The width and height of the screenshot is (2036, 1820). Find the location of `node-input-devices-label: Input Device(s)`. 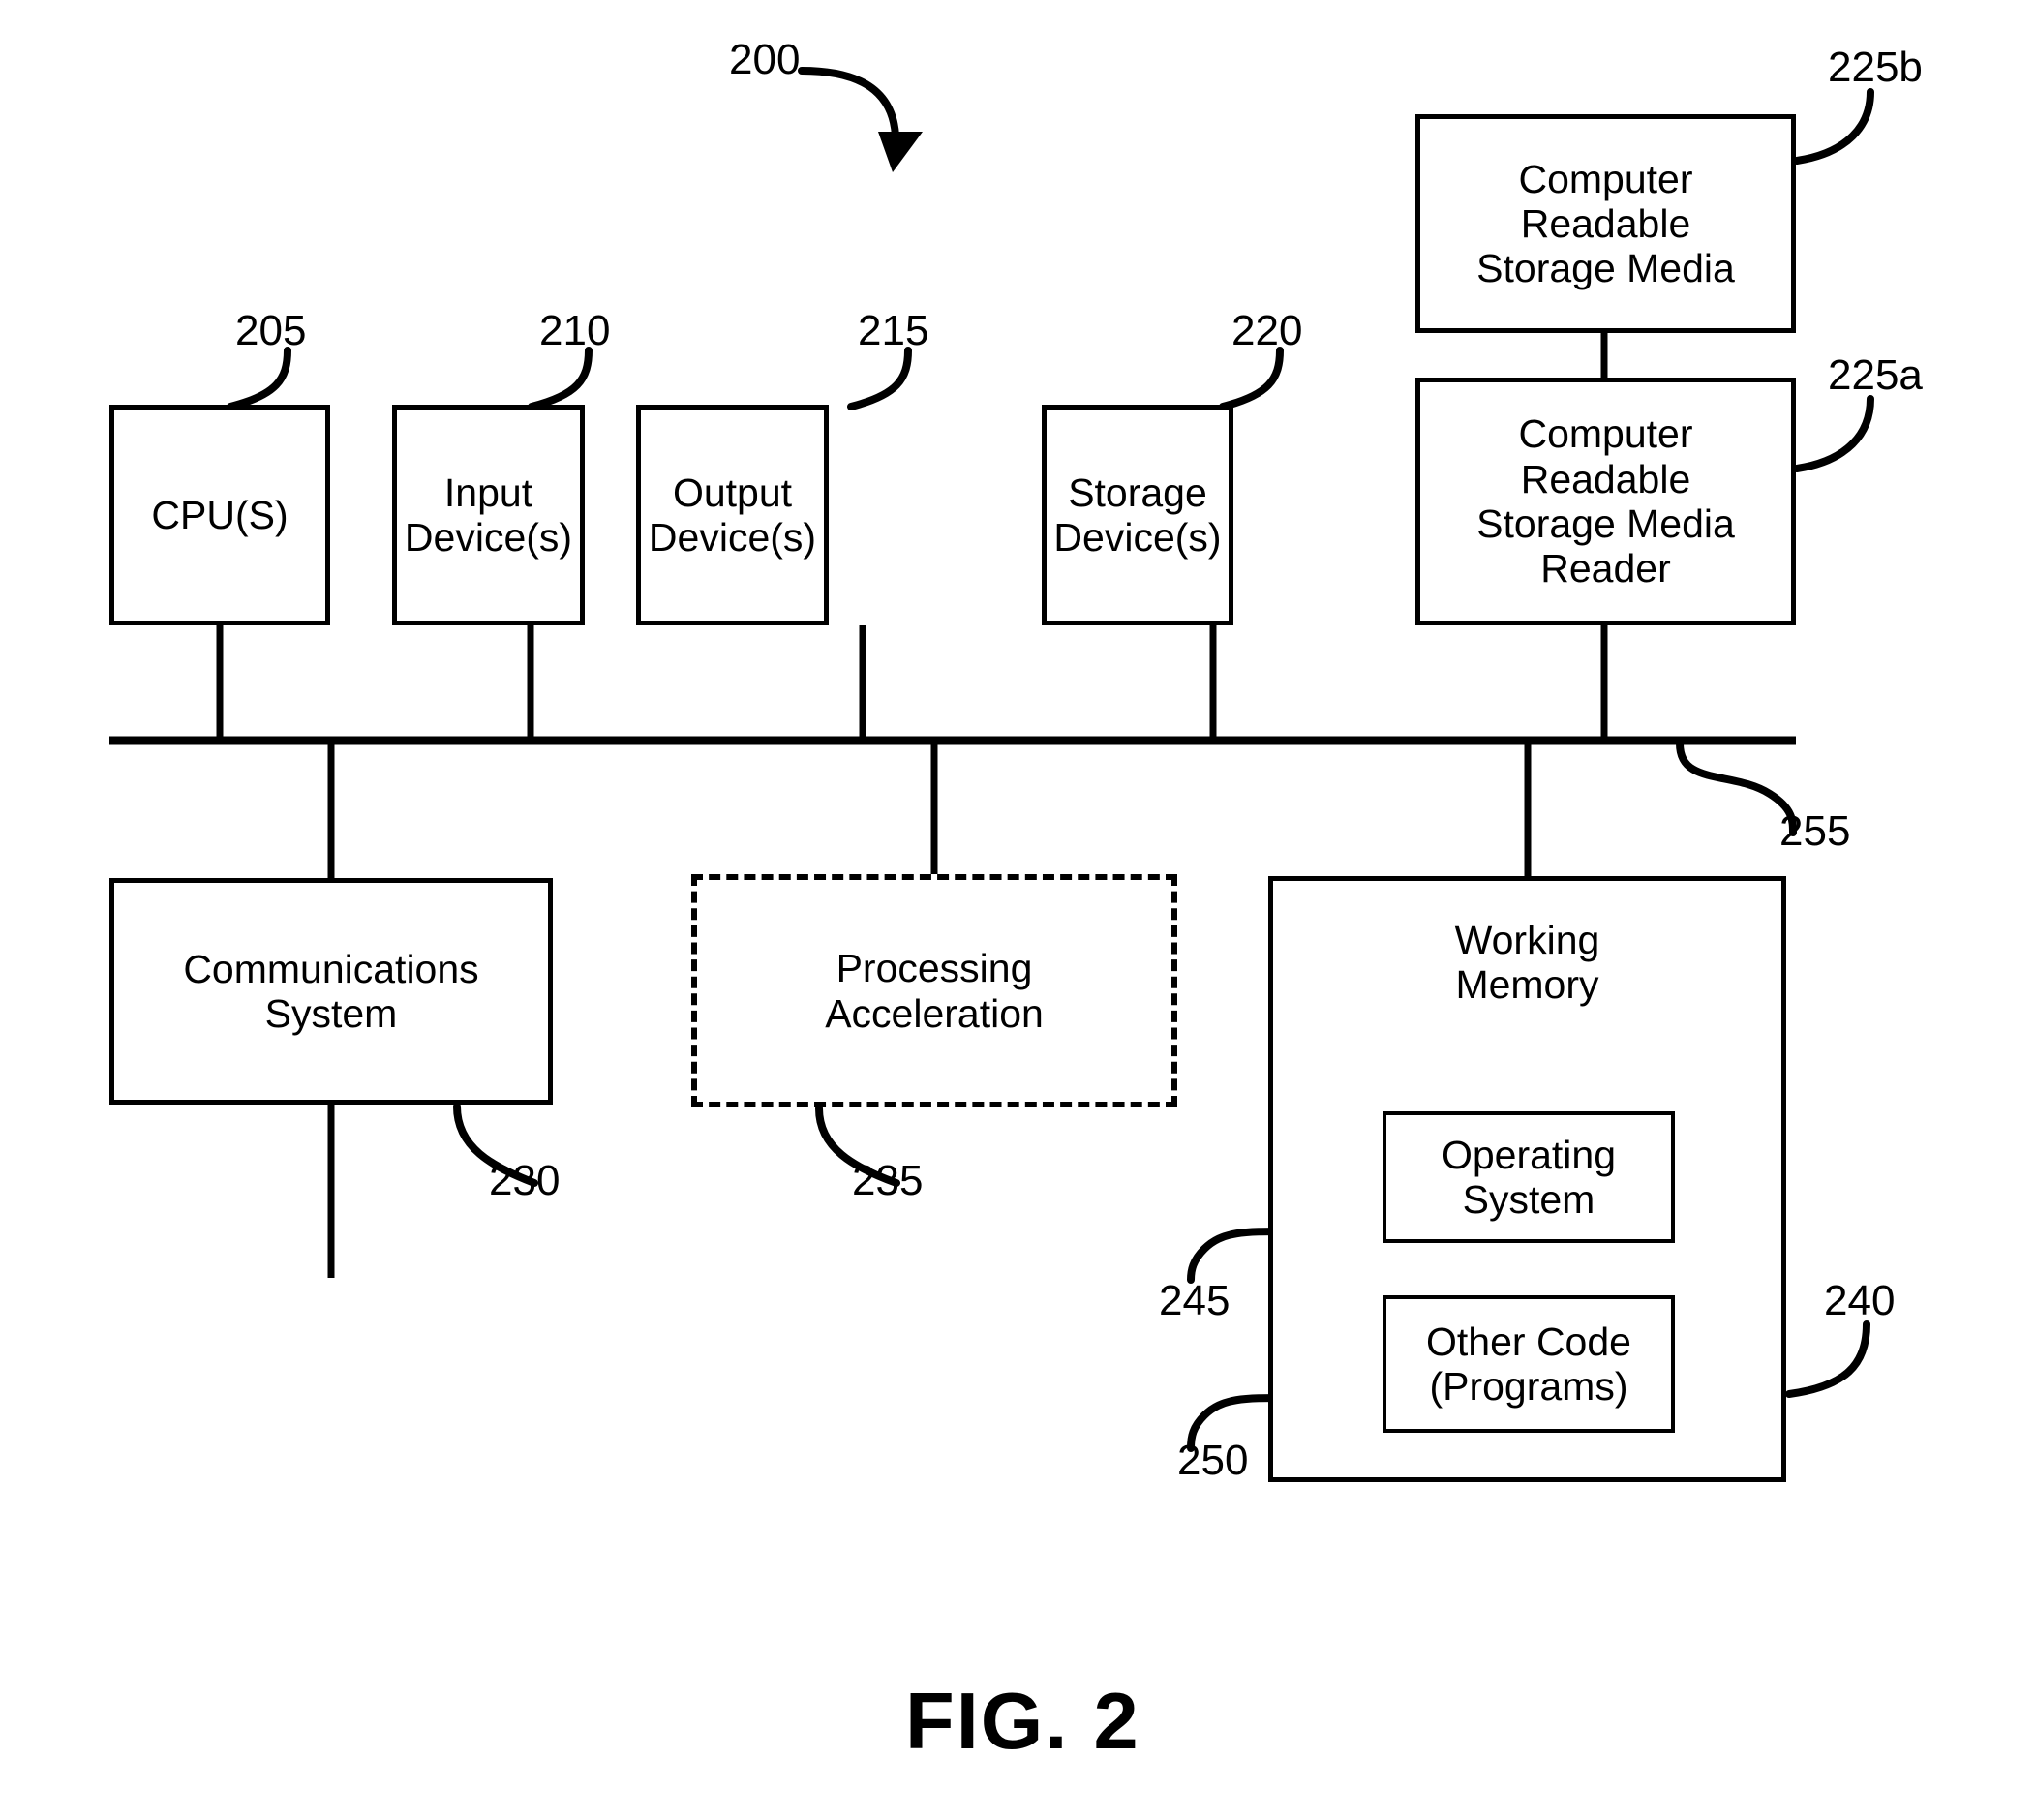

node-input-devices-label: Input Device(s) is located at coordinates (489, 515).